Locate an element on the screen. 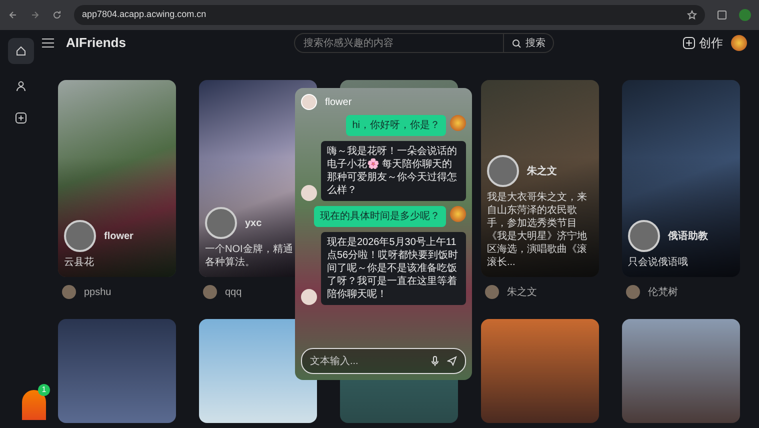 The height and width of the screenshot is (428, 759). reload-icon is located at coordinates (57, 15).